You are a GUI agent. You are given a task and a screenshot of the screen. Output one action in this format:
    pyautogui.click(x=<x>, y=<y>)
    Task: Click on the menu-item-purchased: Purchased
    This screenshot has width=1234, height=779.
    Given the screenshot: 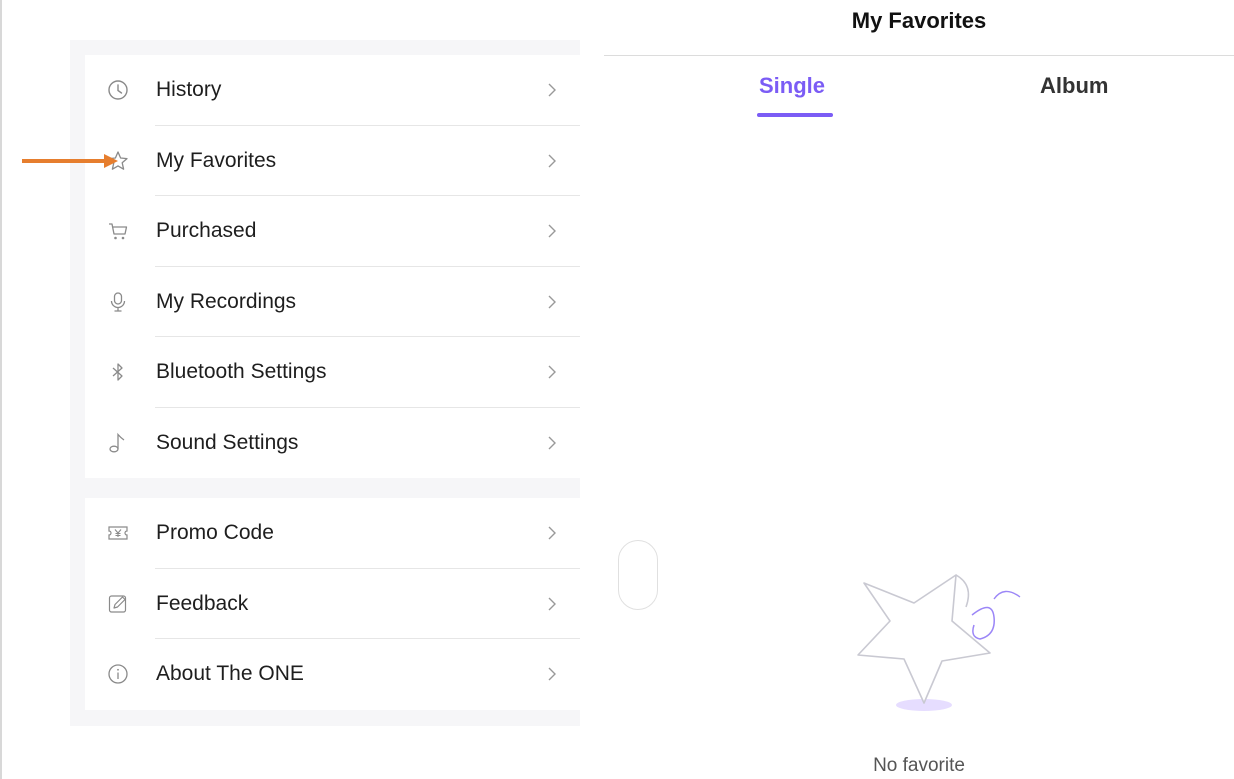 What is the action you would take?
    pyautogui.click(x=332, y=231)
    